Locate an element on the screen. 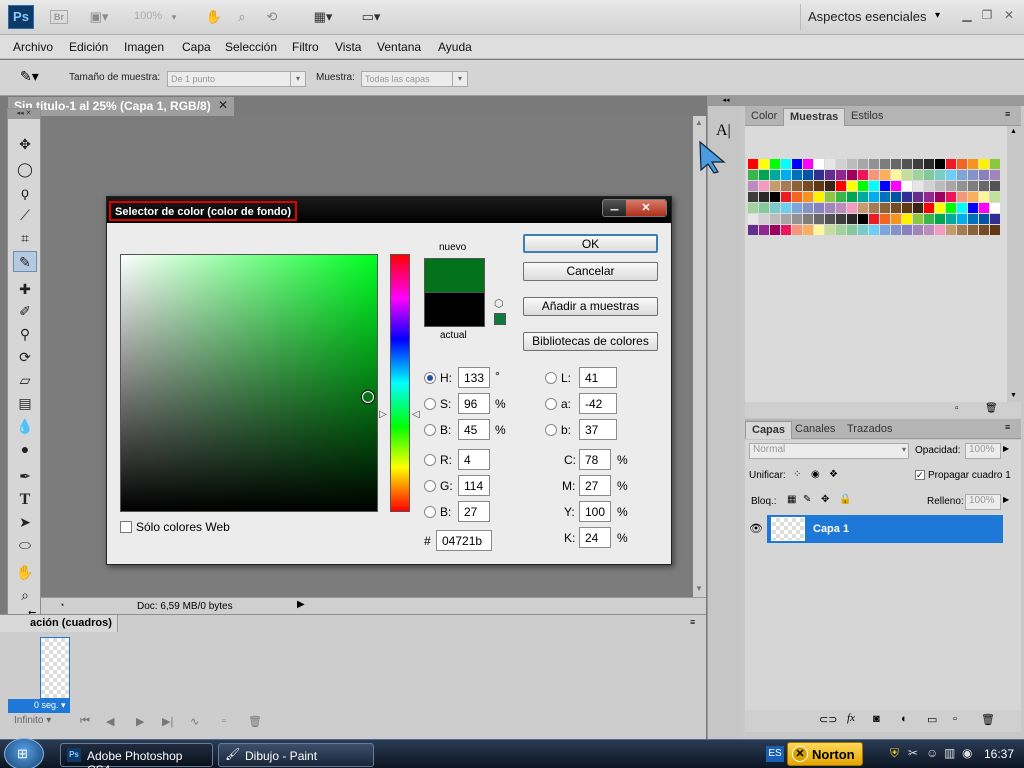  minimize-icon: ▁ is located at coordinates (967, 16).